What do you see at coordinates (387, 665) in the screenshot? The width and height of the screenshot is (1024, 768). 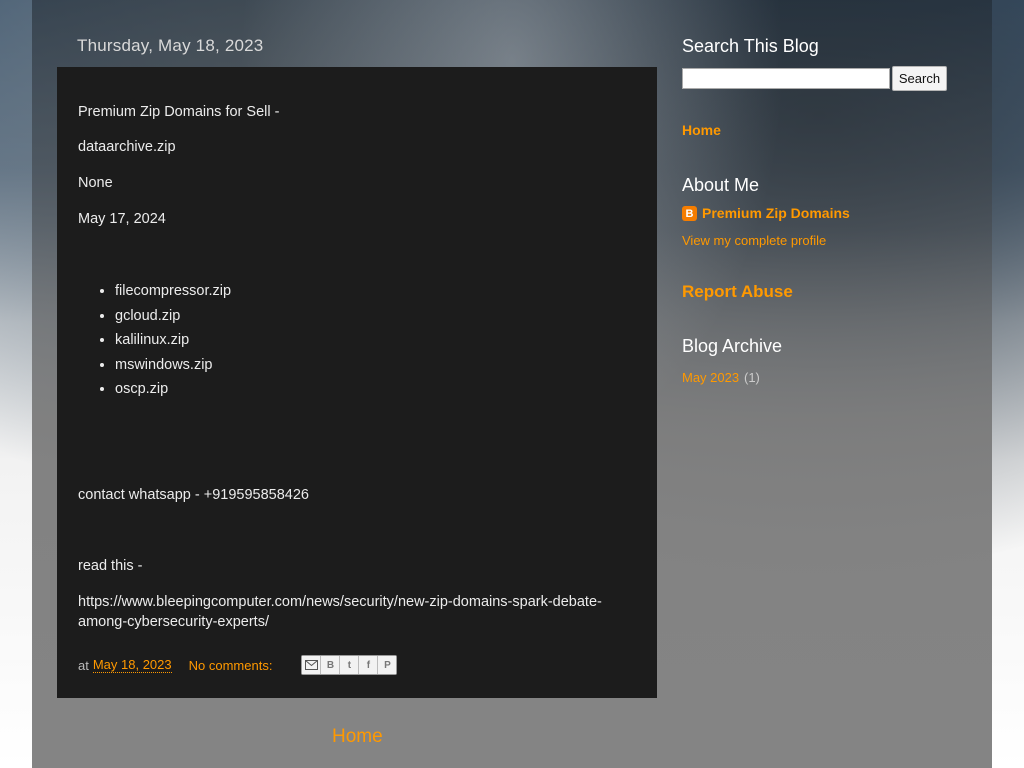 I see `pinterest-icon: P` at bounding box center [387, 665].